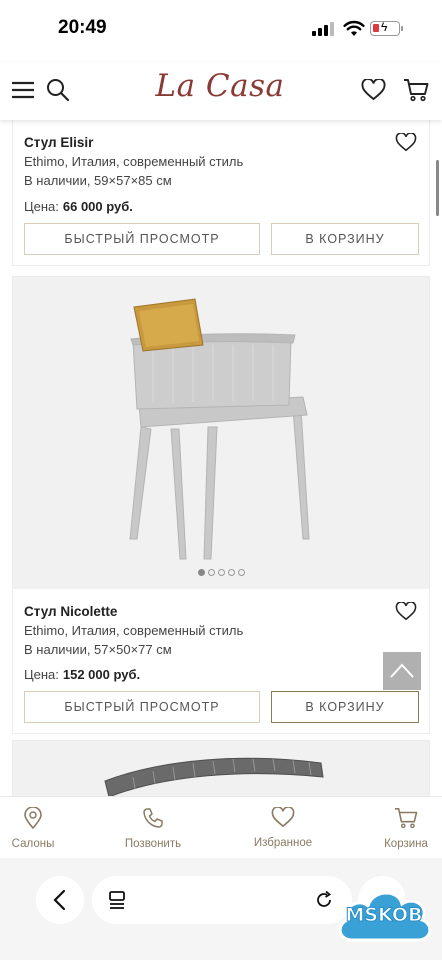 This screenshot has width=442, height=960. I want to click on product-availability-line: В наличии, 59×57×85 см, so click(98, 180).